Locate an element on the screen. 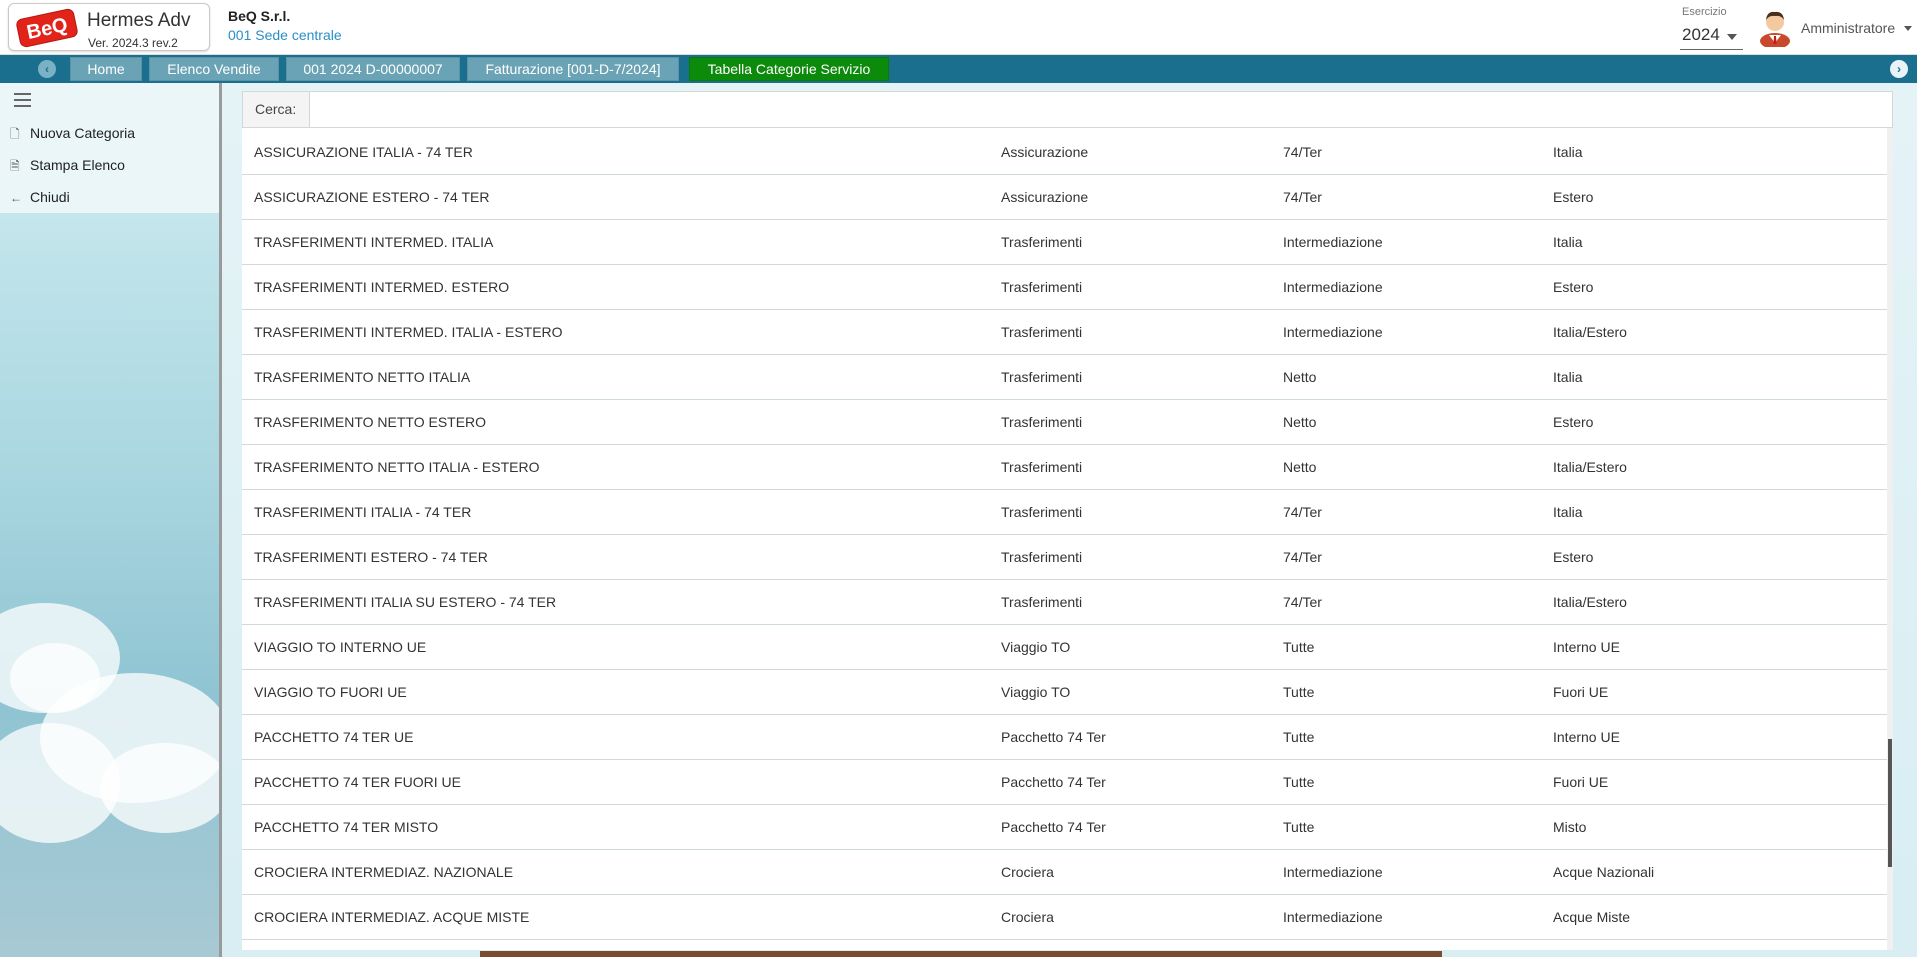  brand-box: BeQ Hermes Adv Ver. 2024.3 rev.2 is located at coordinates (109, 27).